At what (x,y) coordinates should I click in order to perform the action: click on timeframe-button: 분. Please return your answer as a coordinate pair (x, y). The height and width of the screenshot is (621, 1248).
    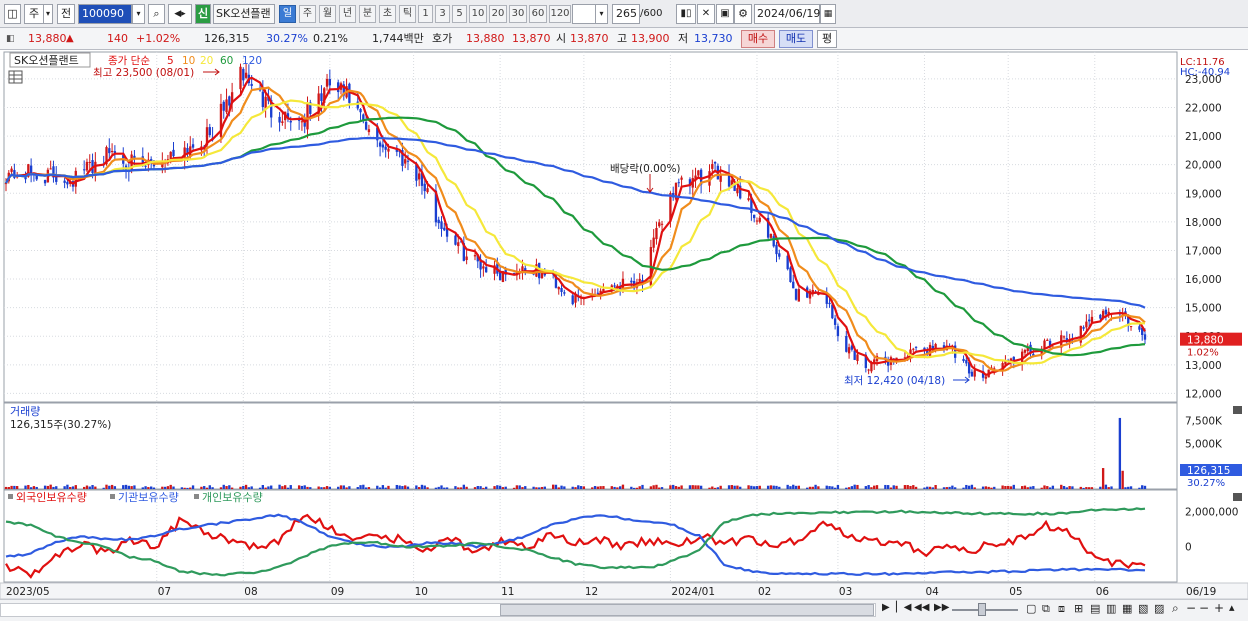
    Looking at the image, I should click on (367, 14).